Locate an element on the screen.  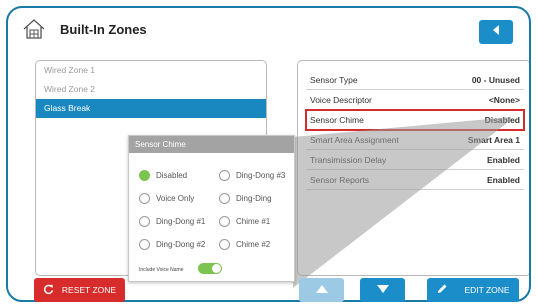
property-row-smart-area-assignment: Smart Area Assignment Smart Area 1 is located at coordinates (415, 140).